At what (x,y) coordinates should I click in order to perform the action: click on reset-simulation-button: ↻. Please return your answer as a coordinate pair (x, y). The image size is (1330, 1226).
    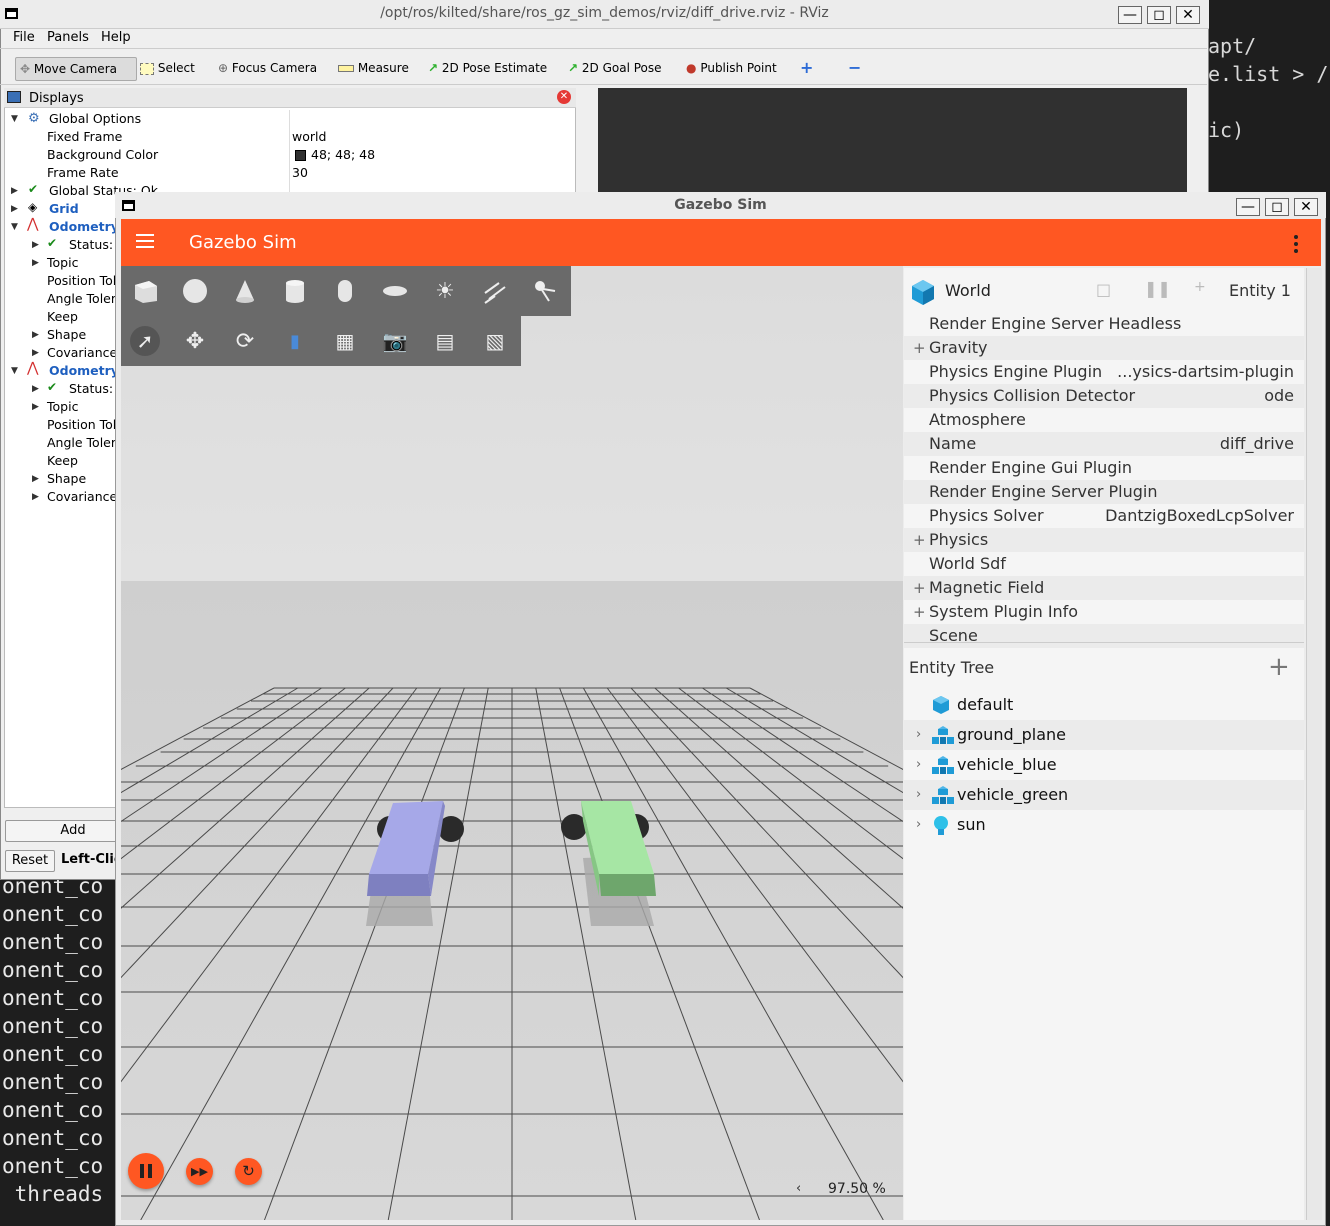
    Looking at the image, I should click on (248, 1171).